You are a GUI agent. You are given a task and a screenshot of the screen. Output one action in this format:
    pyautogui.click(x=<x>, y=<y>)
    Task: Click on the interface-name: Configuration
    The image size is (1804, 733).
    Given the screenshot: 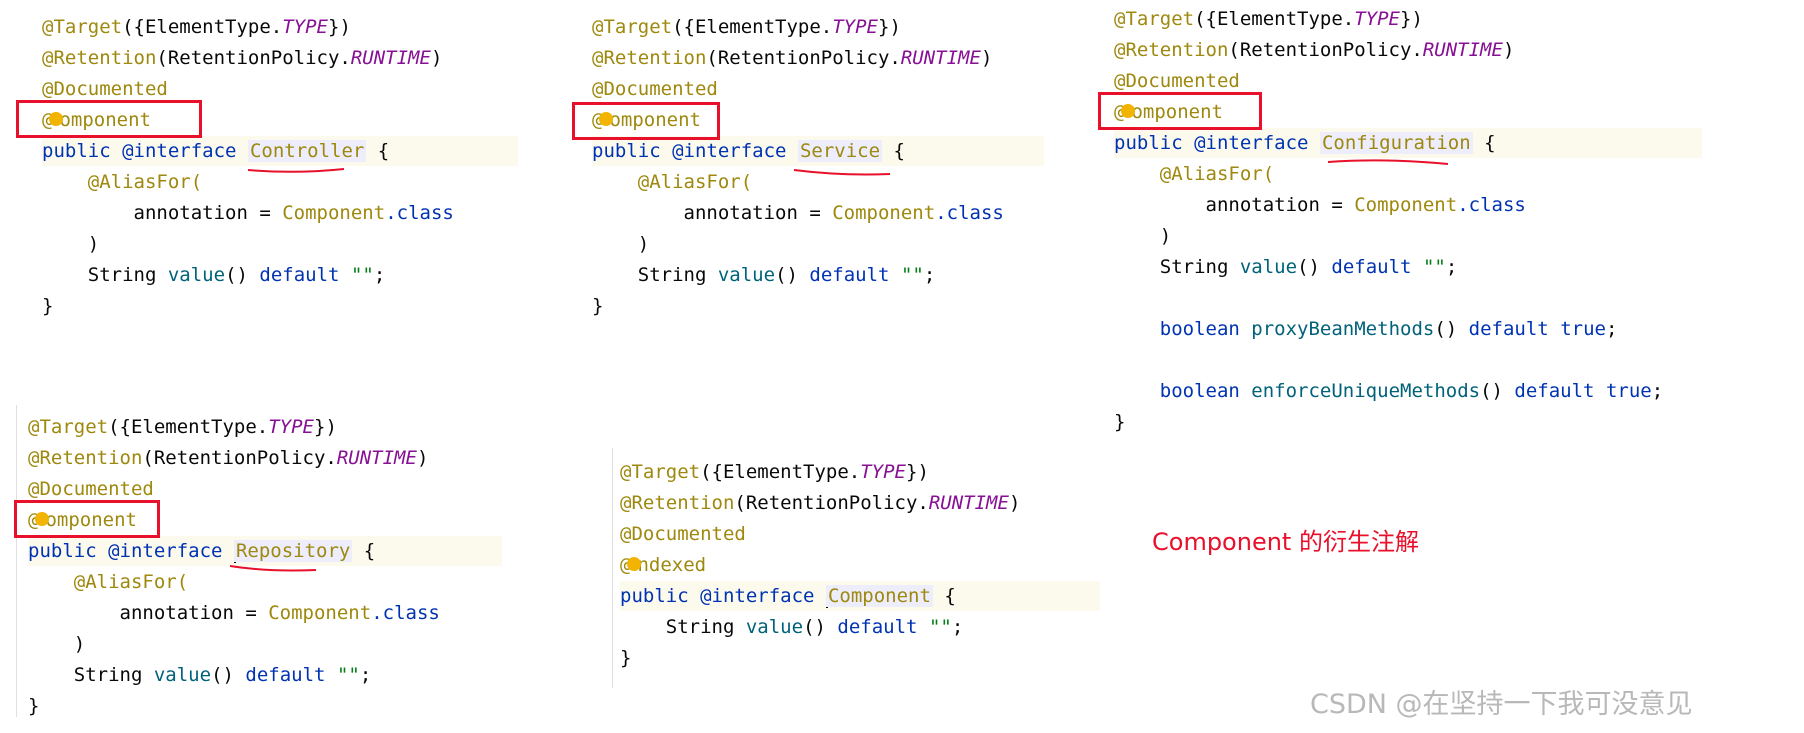 What is the action you would take?
    pyautogui.click(x=1396, y=143)
    